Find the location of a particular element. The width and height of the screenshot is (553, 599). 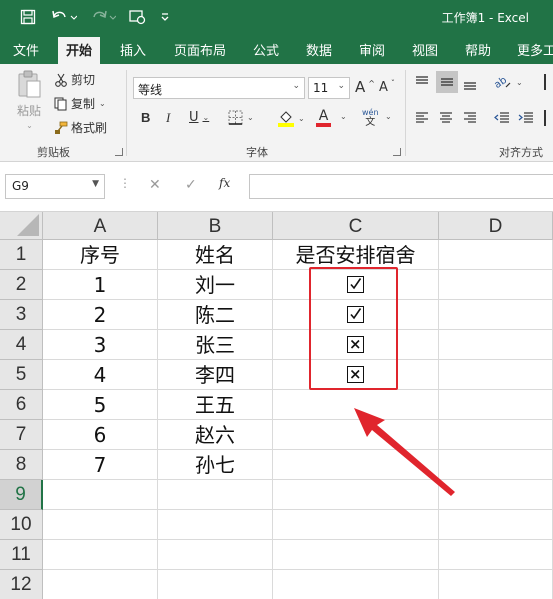

paste-label: 粘贴 is located at coordinates (28, 111).